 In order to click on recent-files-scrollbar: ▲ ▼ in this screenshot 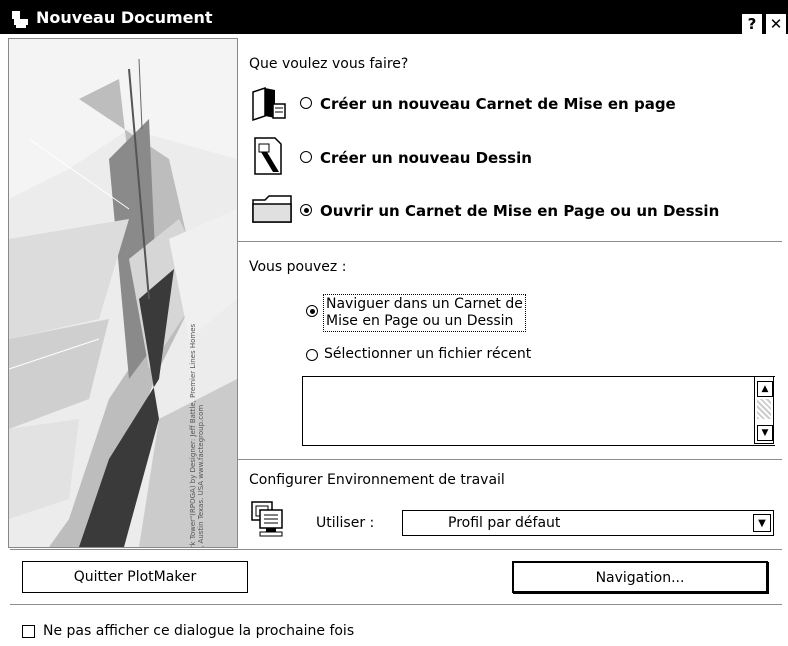, I will do `click(764, 410)`.